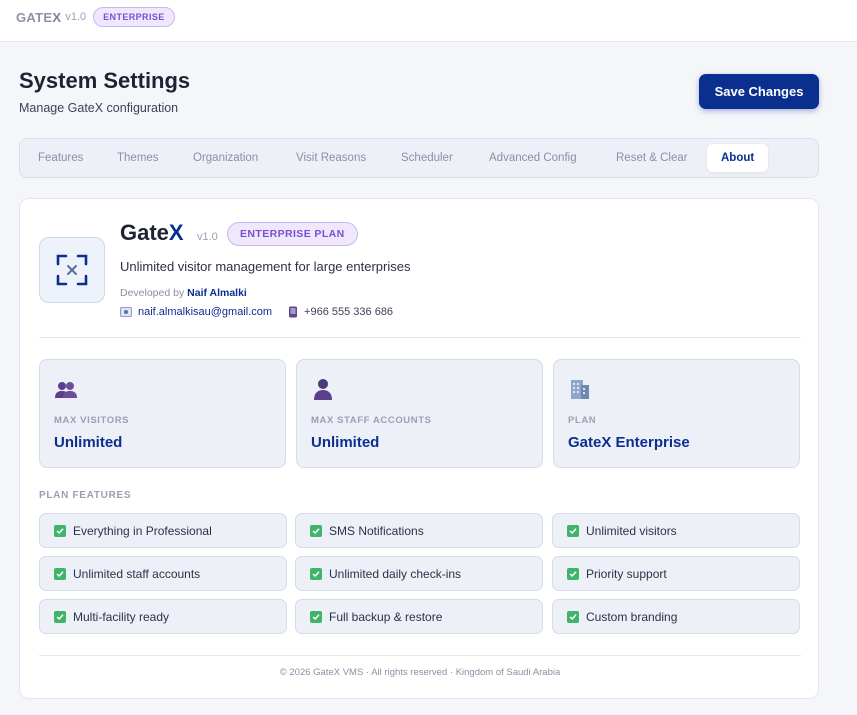 The height and width of the screenshot is (715, 857). Describe the element at coordinates (676, 413) in the screenshot. I see `stat-plan: PLAN GateX Enterprise` at that location.